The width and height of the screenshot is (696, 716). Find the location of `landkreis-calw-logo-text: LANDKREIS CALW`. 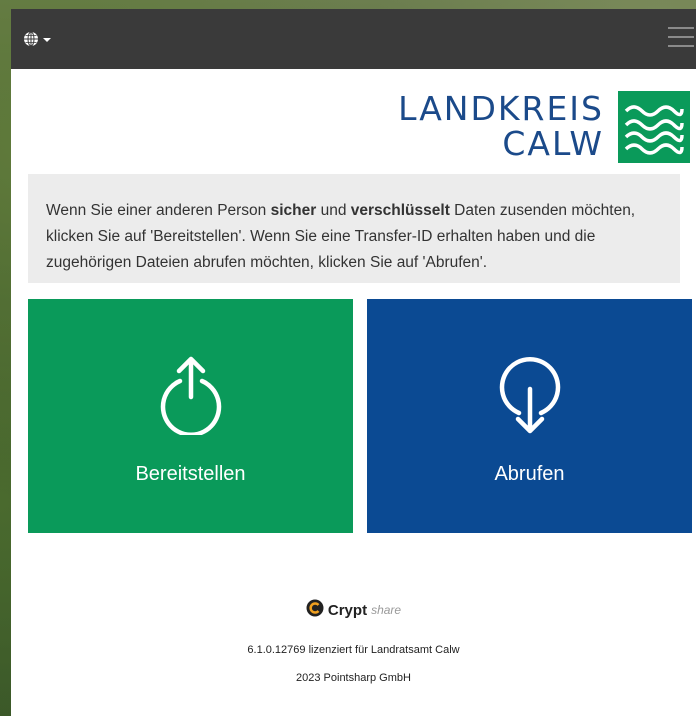

landkreis-calw-logo-text: LANDKREIS CALW is located at coordinates (501, 126).